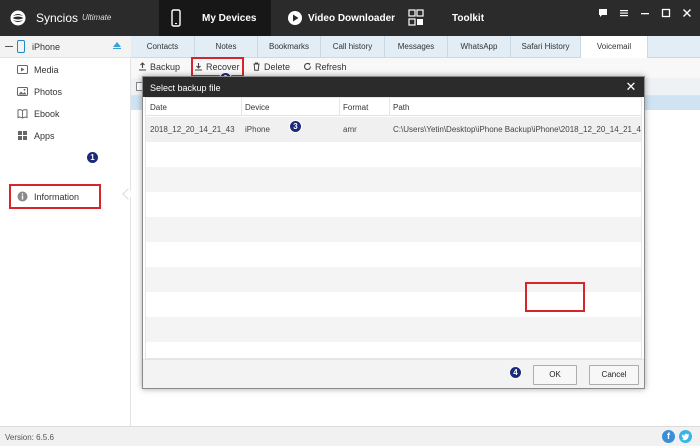 This screenshot has height=446, width=700. I want to click on sidebar-item-label: Information, so click(57, 197).